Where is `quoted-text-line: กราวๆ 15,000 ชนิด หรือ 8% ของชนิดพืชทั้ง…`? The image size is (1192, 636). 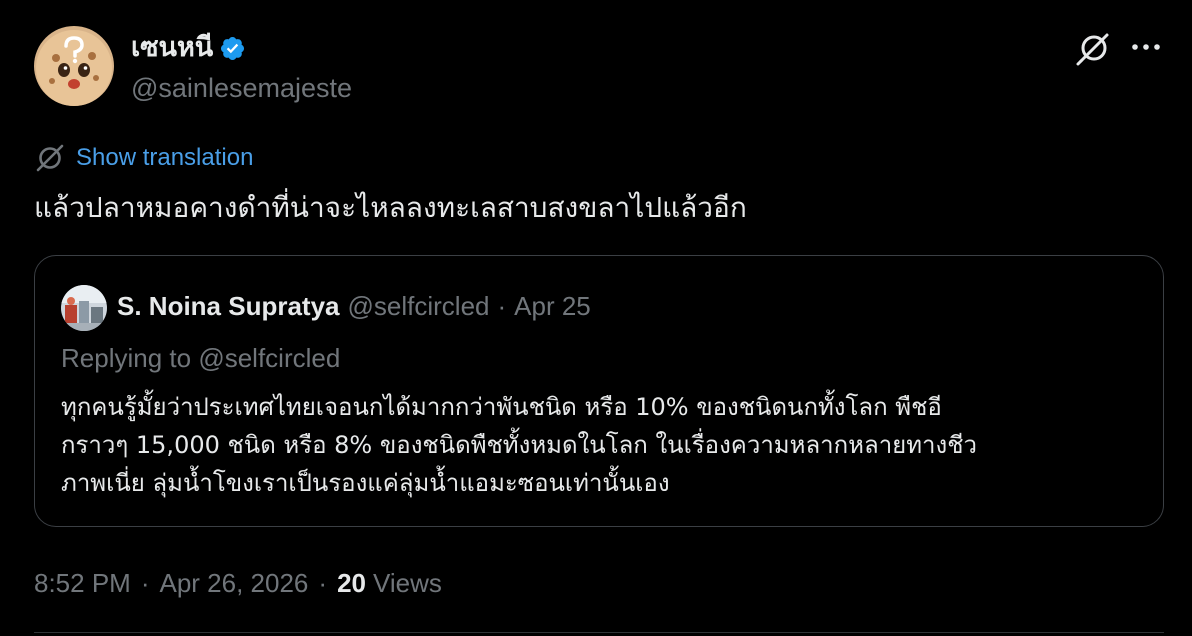
quoted-text-line: กราวๆ 15,000 ชนิด หรือ 8% ของชนิดพืชทั้ง… is located at coordinates (519, 445).